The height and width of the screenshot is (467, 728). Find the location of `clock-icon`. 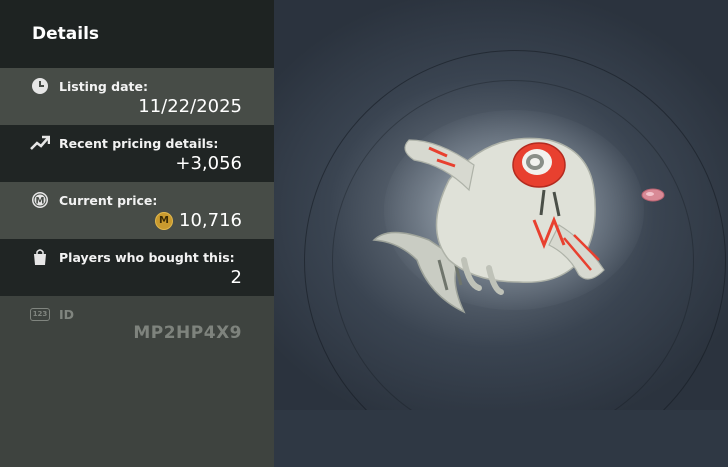

clock-icon is located at coordinates (40, 86).